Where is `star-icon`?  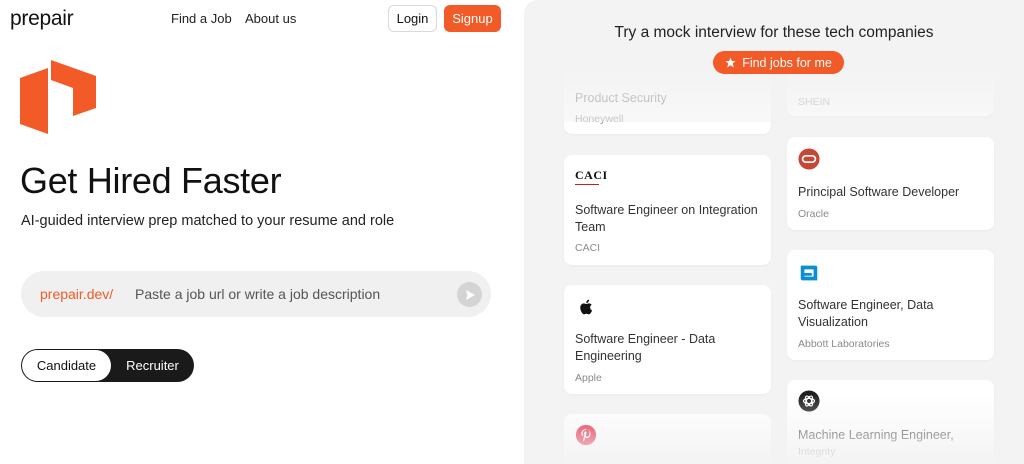 star-icon is located at coordinates (730, 62).